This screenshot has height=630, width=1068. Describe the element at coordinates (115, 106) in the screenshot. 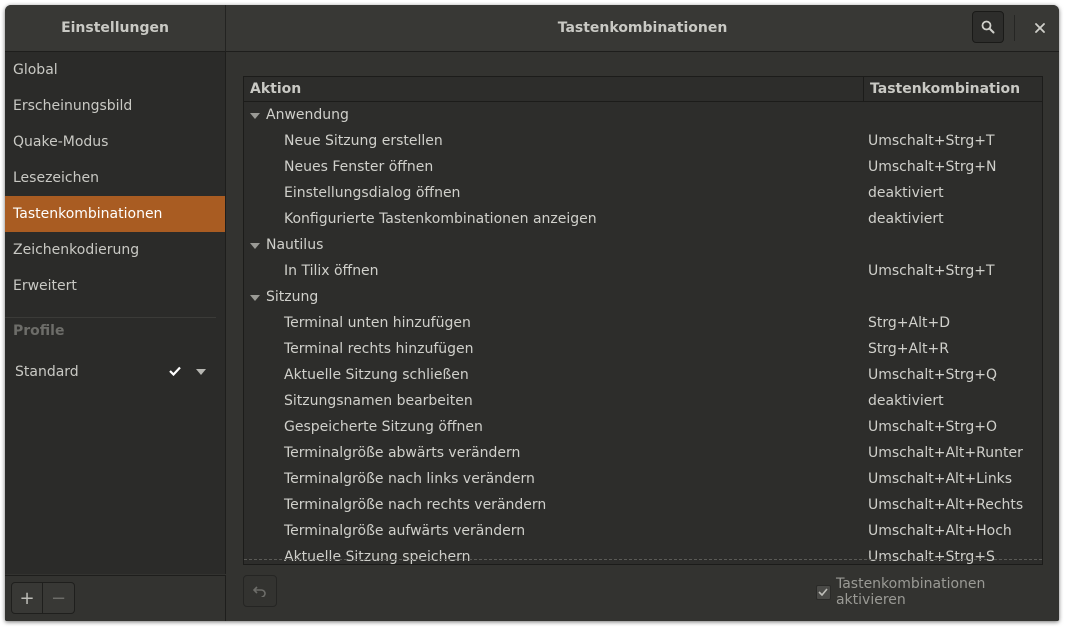

I see `sidebar-item-erscheinungsbild: Erscheinungsbild` at that location.